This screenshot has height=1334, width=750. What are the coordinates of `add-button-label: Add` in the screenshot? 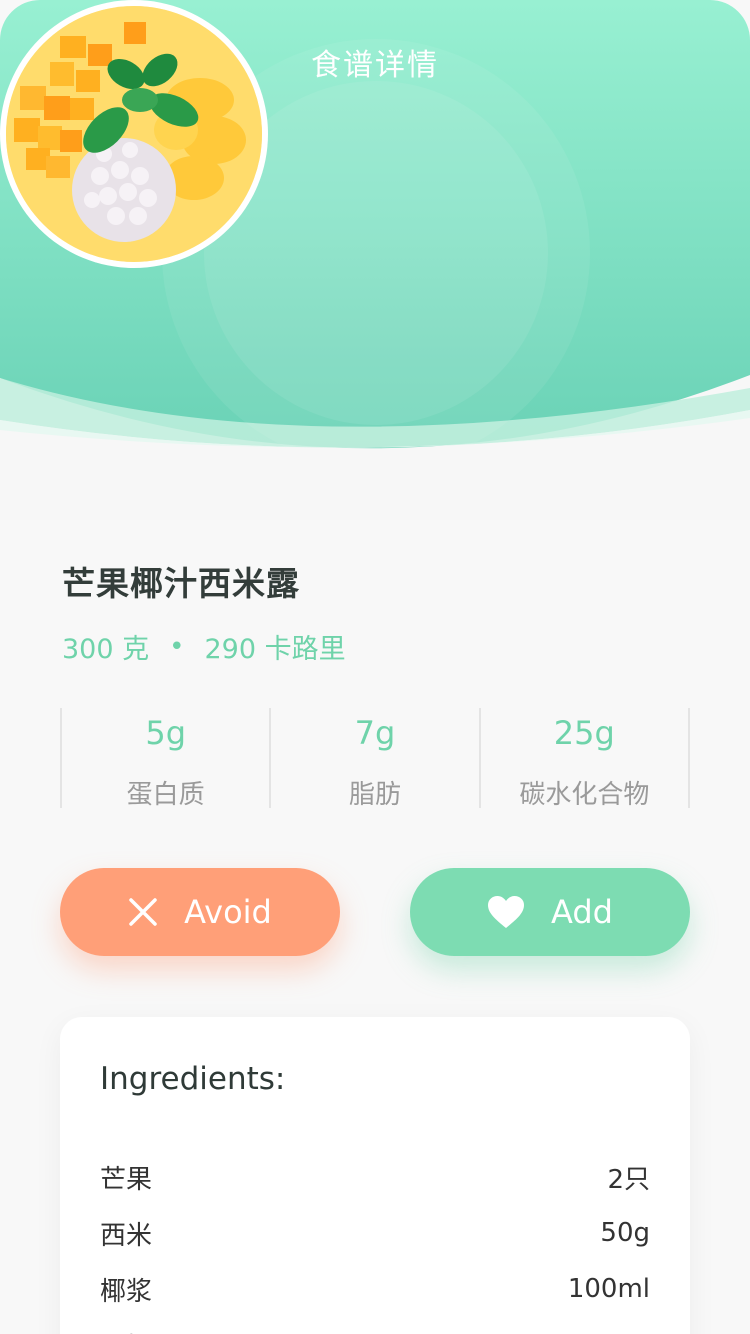 It's located at (582, 912).